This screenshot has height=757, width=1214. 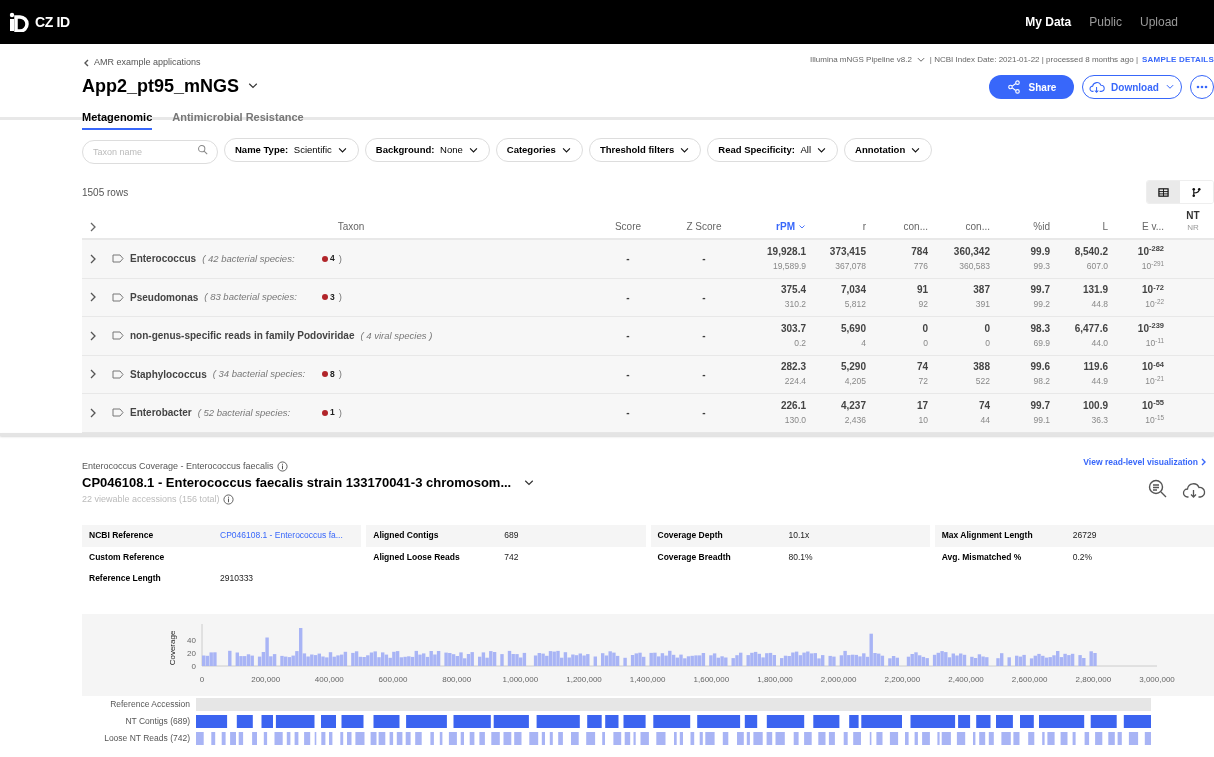 I want to click on table-cell-text: 224.4, so click(x=795, y=382).